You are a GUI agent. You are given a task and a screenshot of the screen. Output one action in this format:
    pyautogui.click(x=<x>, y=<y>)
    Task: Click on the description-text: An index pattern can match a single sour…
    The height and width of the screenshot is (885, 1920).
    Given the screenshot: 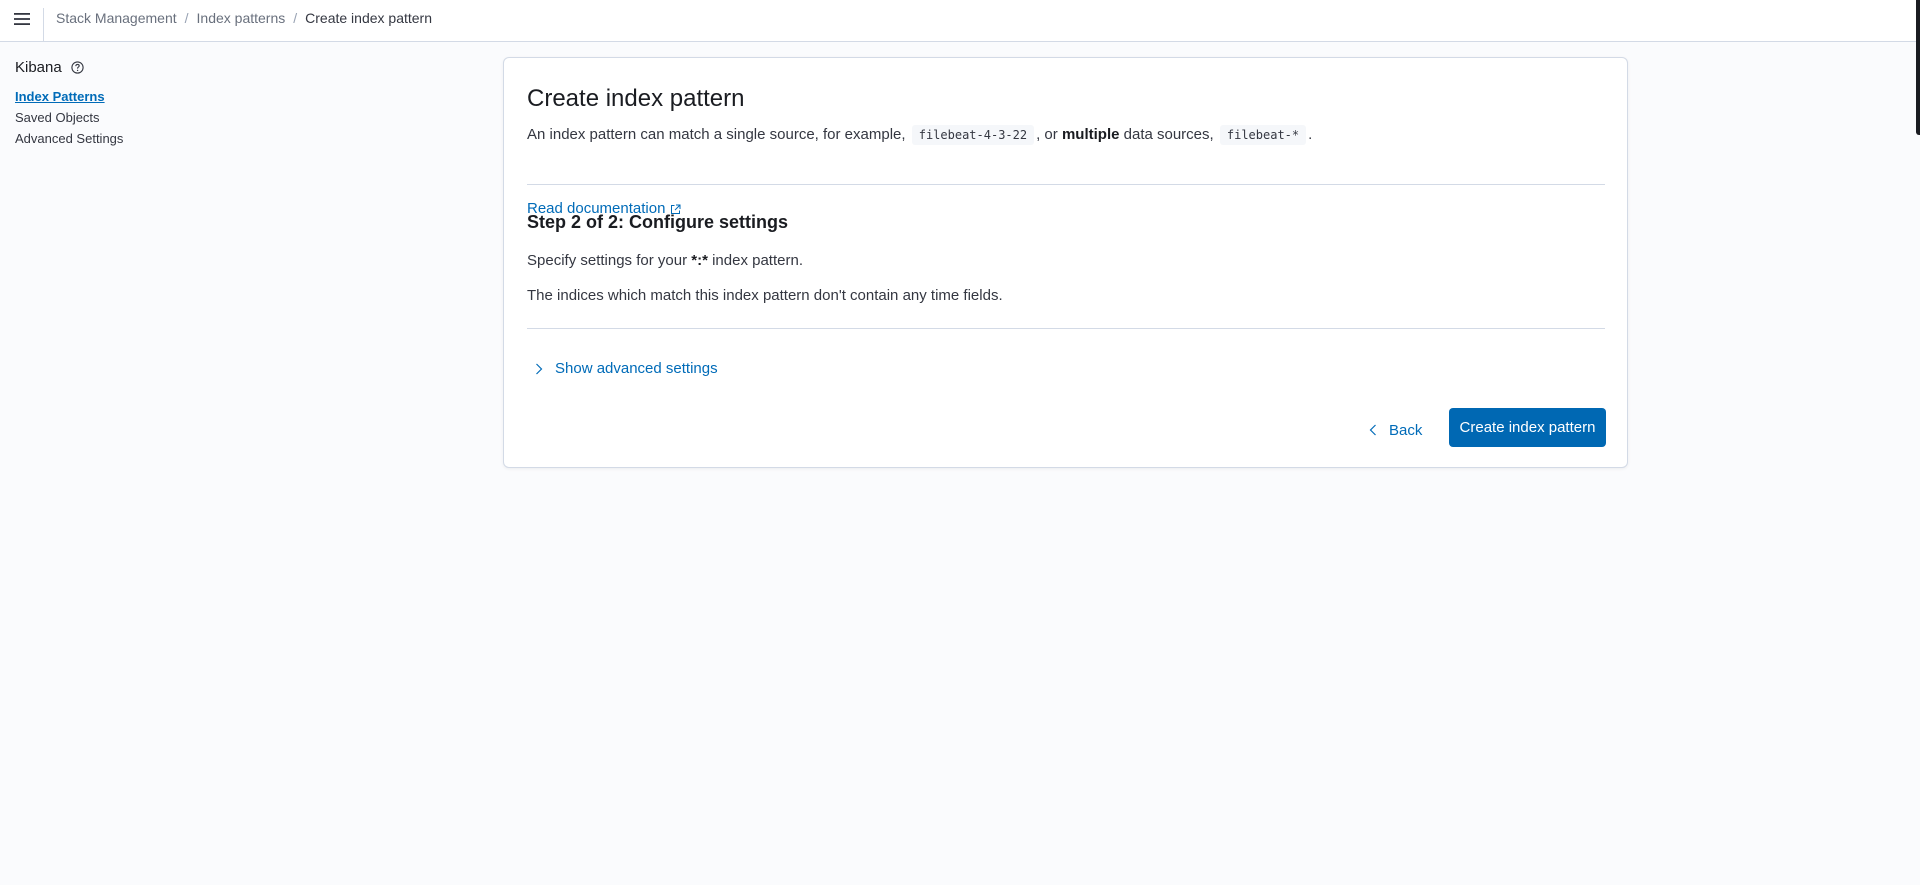 What is the action you would take?
    pyautogui.click(x=716, y=134)
    